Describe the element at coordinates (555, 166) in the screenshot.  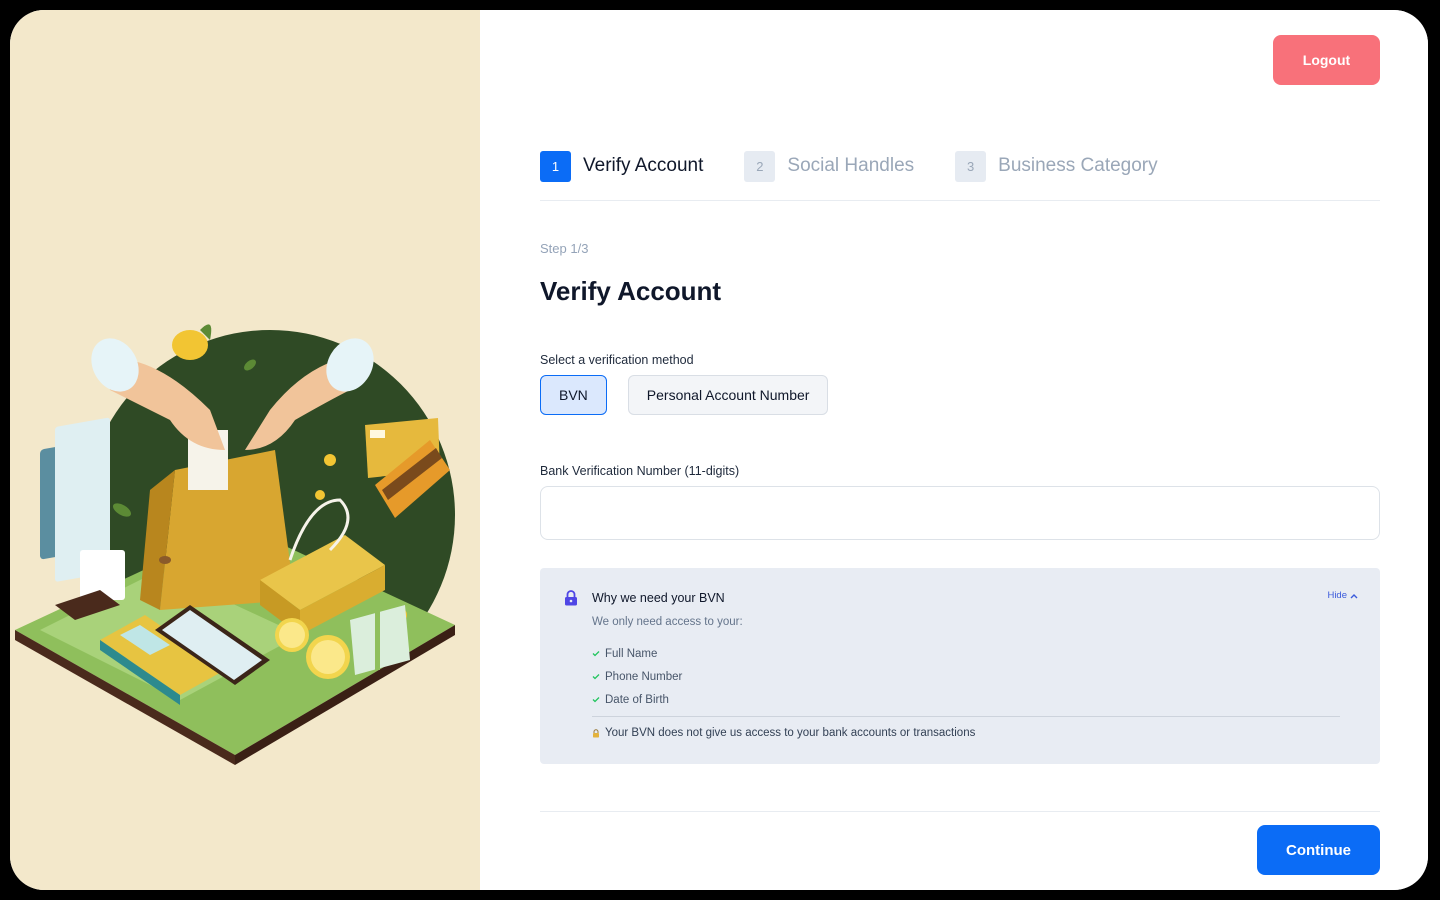
I see `step-number: 1` at that location.